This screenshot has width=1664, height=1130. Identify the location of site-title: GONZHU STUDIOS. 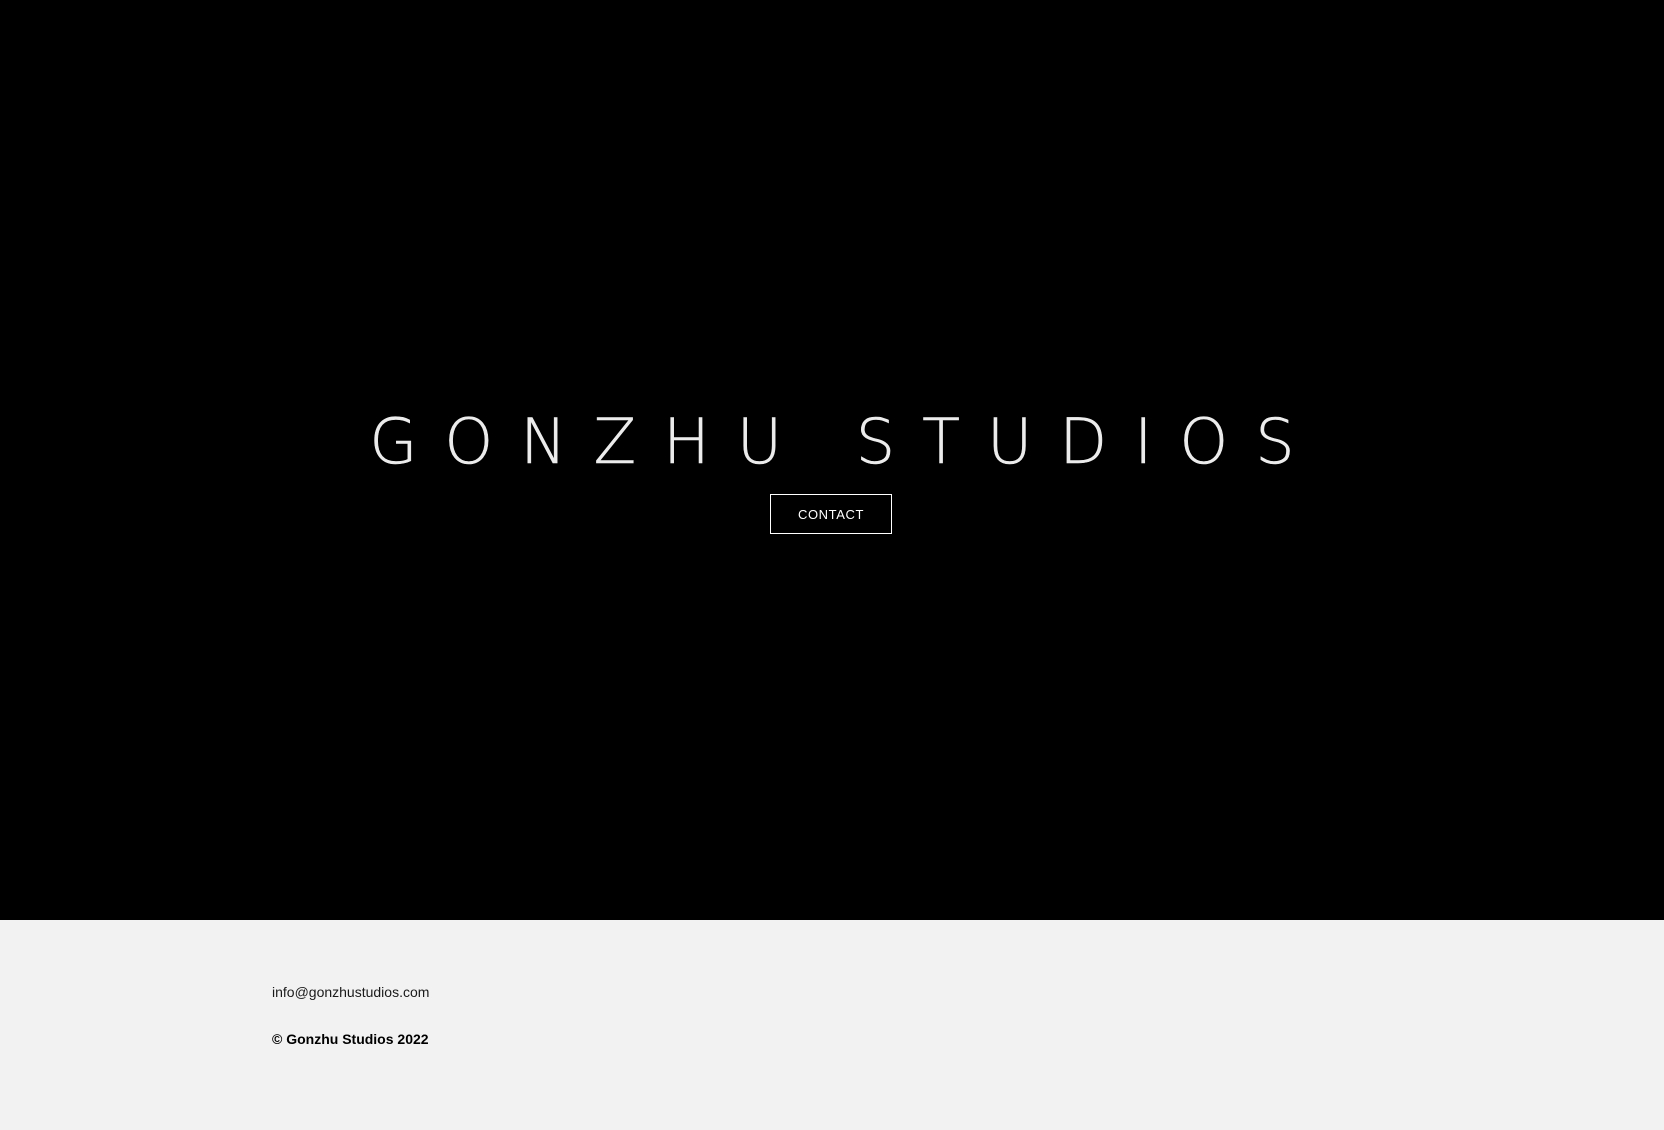
(845, 441).